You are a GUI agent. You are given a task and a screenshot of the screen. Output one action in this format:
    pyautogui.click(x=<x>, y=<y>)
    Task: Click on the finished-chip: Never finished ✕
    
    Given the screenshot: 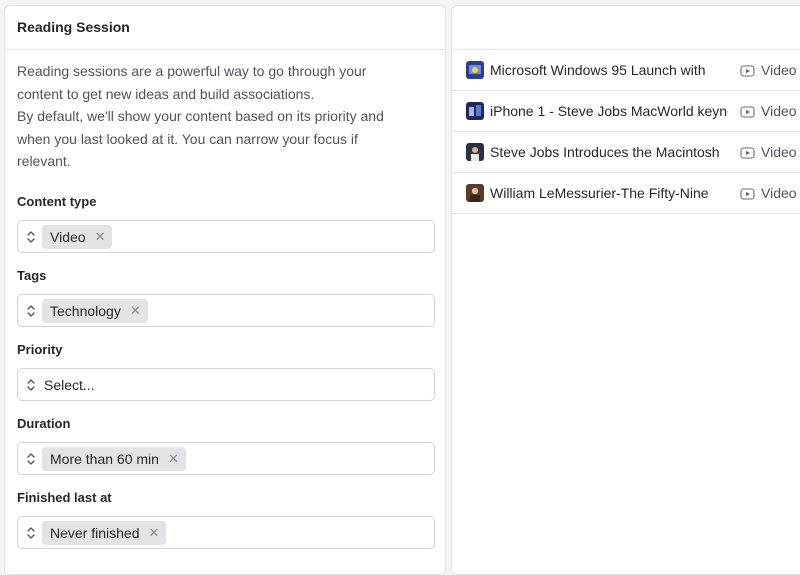 What is the action you would take?
    pyautogui.click(x=104, y=532)
    